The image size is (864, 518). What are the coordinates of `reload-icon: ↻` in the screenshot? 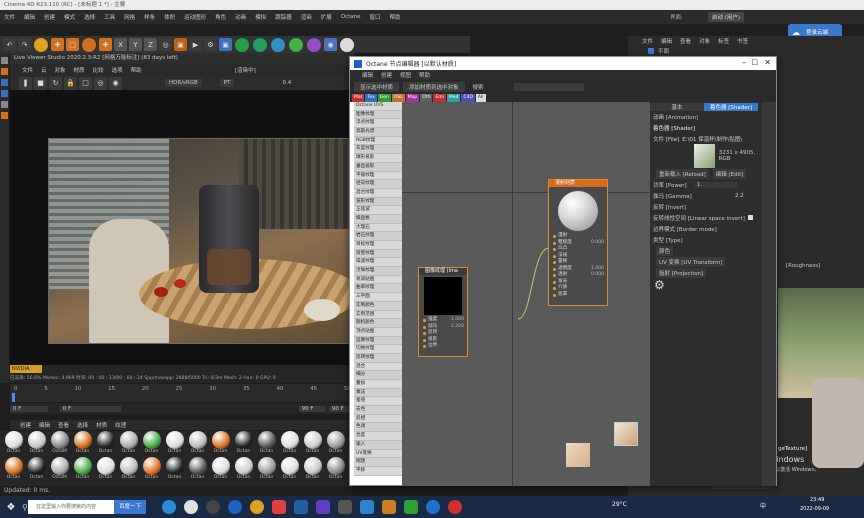 It's located at (55, 83).